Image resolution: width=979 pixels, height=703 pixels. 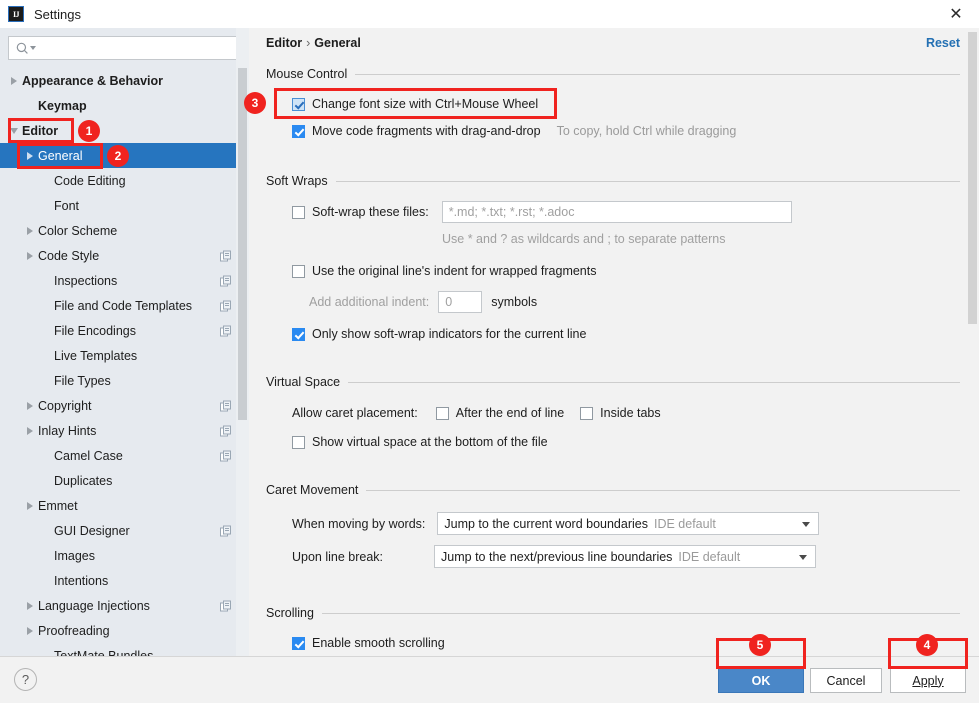 I want to click on after-end-of-line-checkbox, so click(x=442, y=413).